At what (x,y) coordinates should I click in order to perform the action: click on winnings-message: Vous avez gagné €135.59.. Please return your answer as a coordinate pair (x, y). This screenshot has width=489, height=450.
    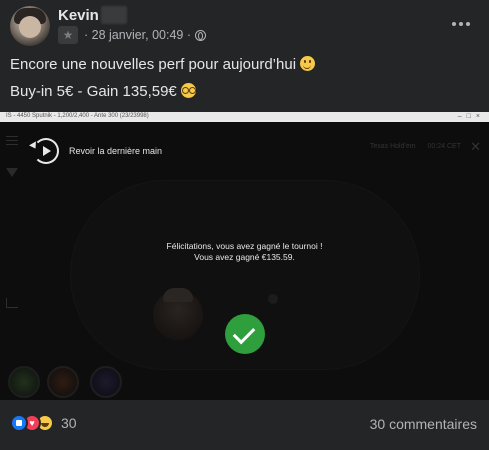
    Looking at the image, I should click on (244, 257).